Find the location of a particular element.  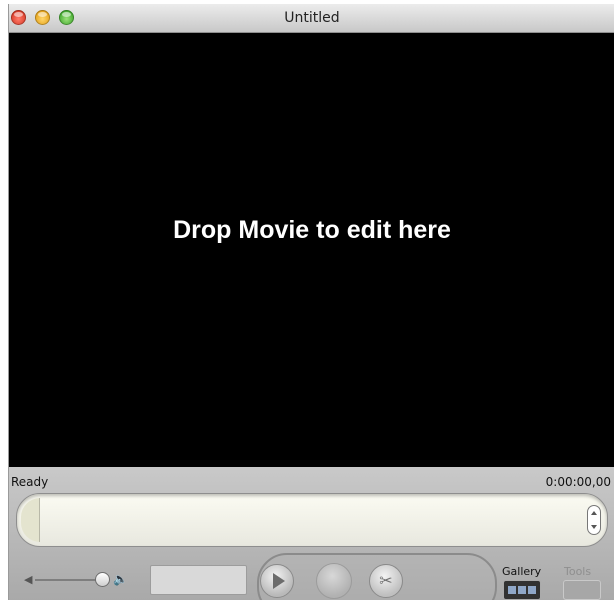

movie-info-display is located at coordinates (198, 580).